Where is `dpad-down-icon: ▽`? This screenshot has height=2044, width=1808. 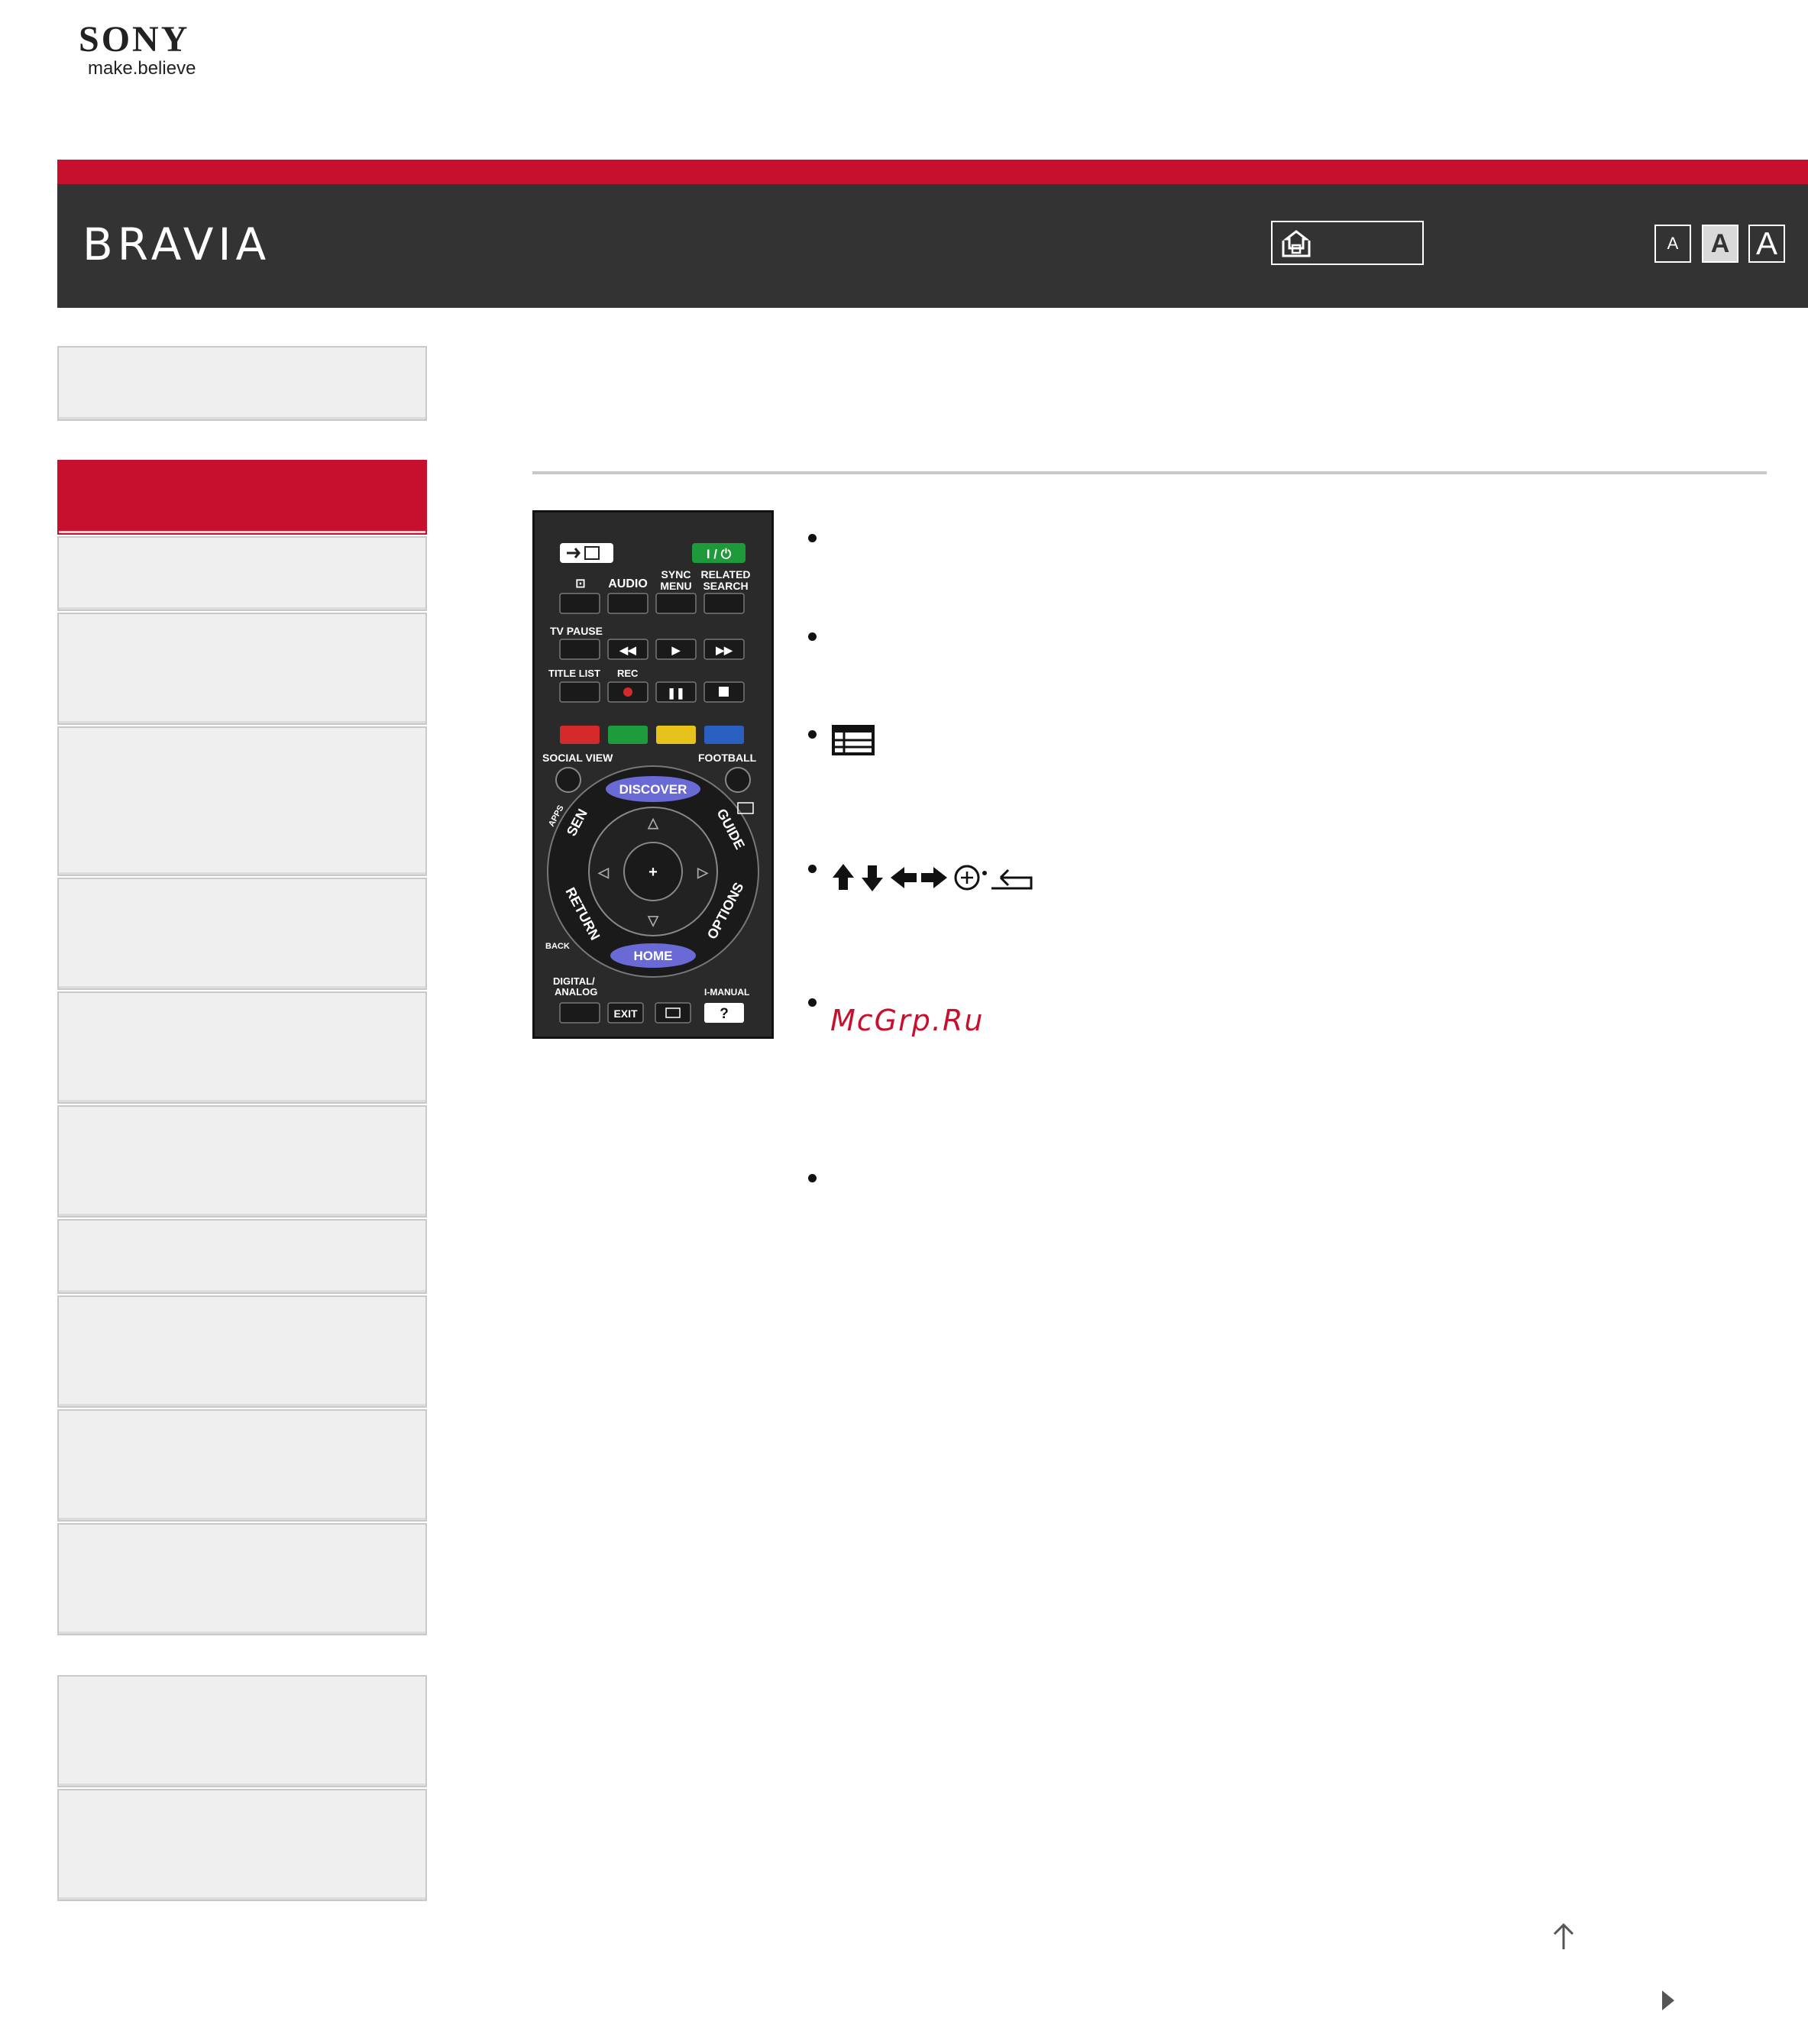
dpad-down-icon: ▽ is located at coordinates (653, 920).